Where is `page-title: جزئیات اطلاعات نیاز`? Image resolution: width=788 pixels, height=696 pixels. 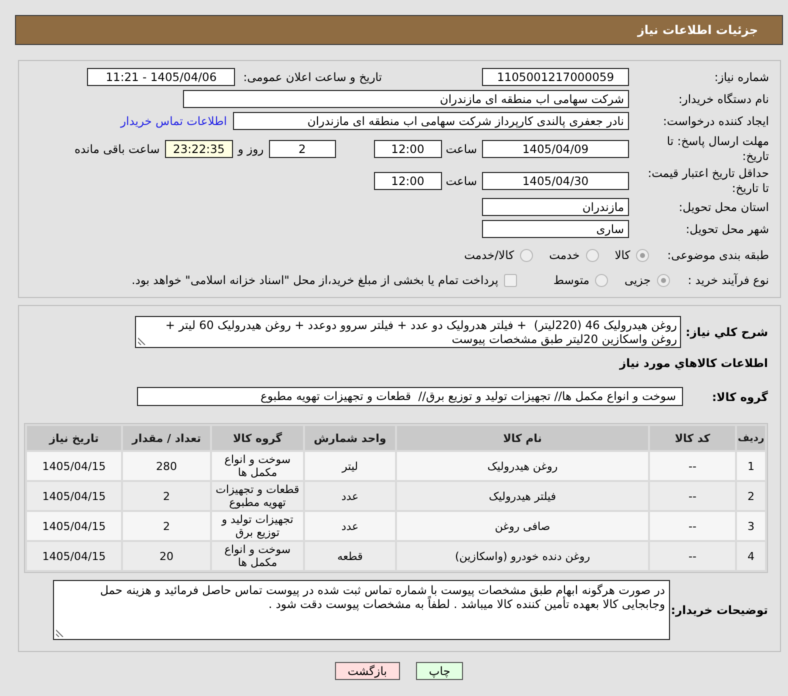 page-title: جزئیات اطلاعات نیاز is located at coordinates (697, 30).